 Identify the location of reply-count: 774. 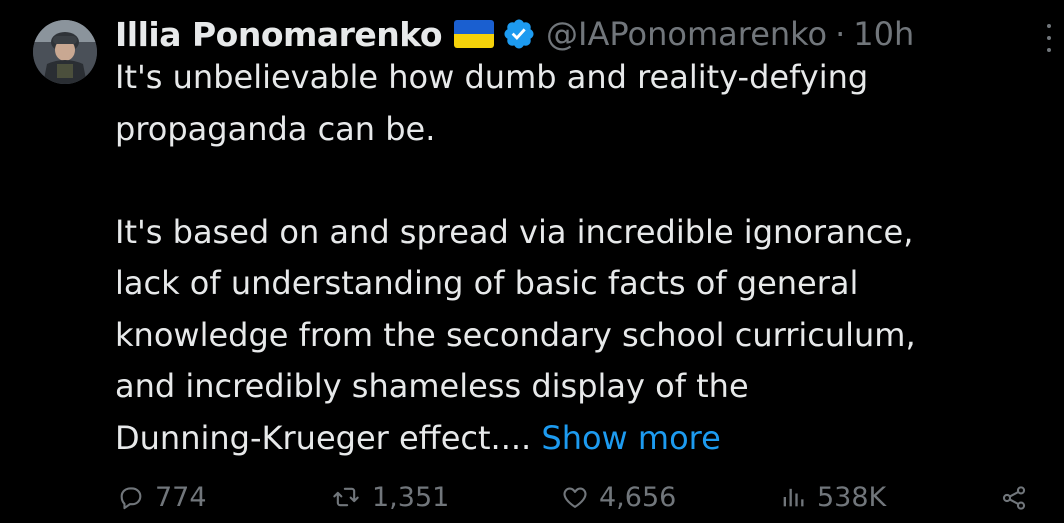
(181, 497).